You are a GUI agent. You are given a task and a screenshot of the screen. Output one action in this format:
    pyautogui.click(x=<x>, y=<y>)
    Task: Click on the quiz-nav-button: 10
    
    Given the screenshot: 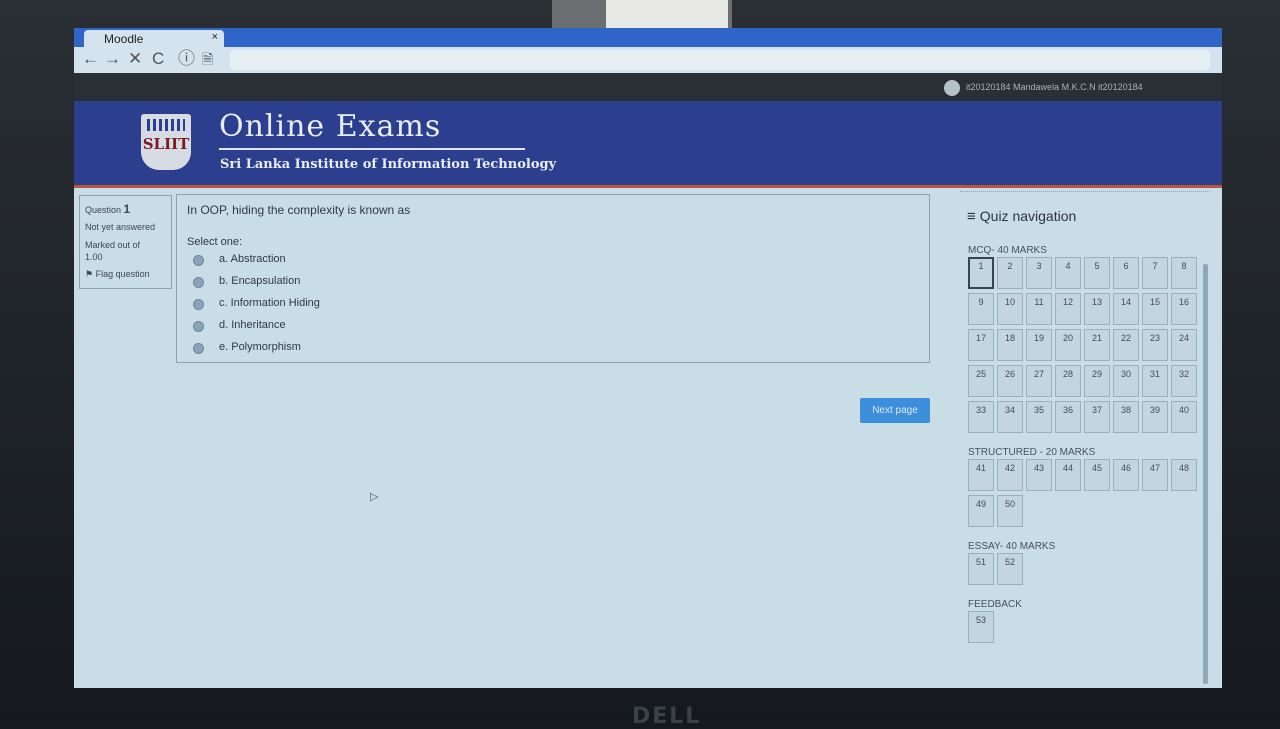 What is the action you would take?
    pyautogui.click(x=1010, y=309)
    